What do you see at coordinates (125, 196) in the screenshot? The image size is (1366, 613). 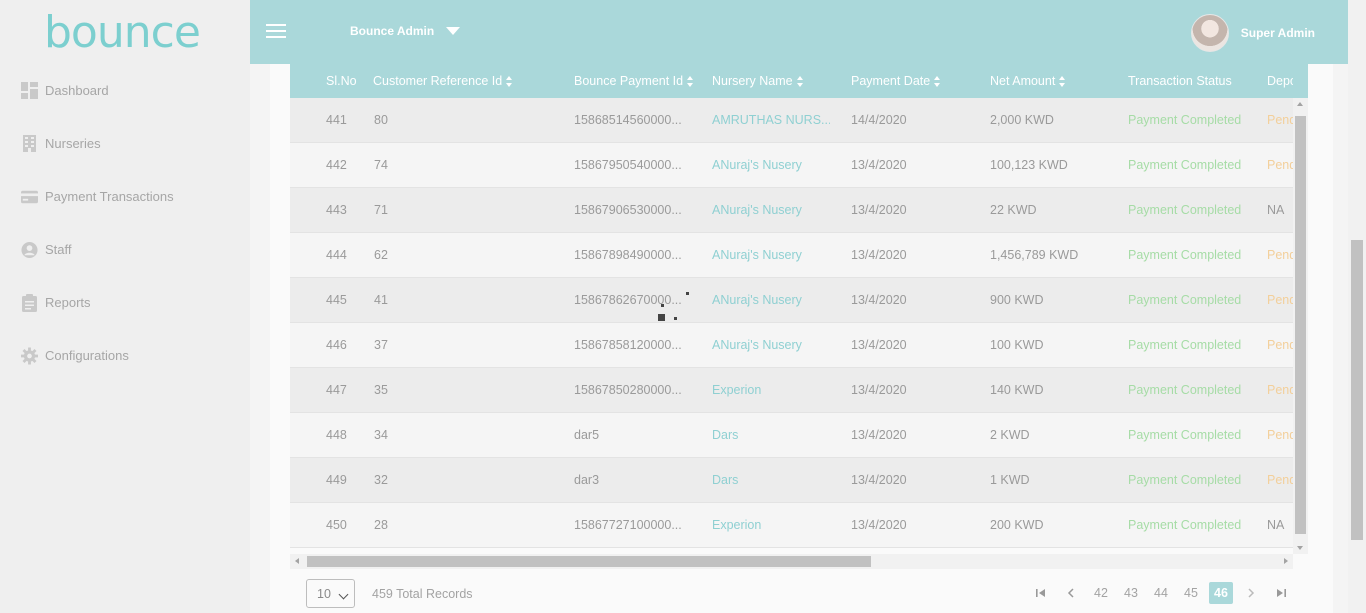 I see `sidebar-item-payment-transactions: Payment Transactions` at bounding box center [125, 196].